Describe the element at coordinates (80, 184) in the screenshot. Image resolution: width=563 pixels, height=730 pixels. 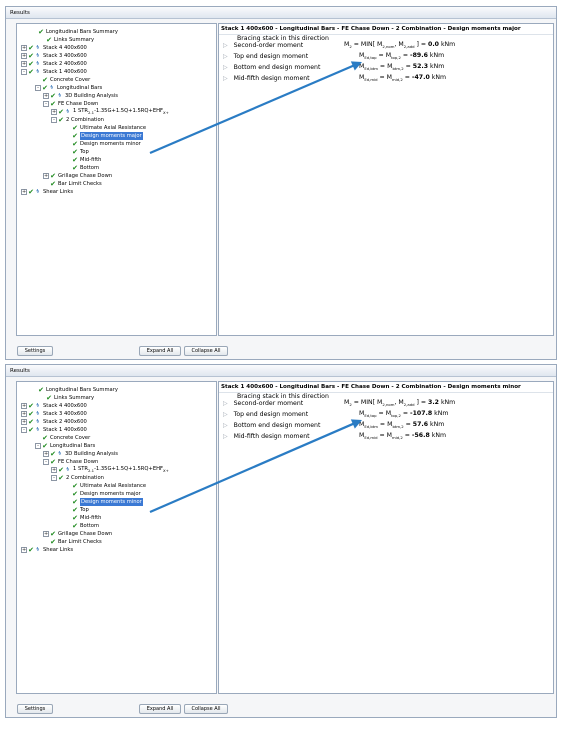
I see `tree-node-label: Bar Limit Checks` at that location.